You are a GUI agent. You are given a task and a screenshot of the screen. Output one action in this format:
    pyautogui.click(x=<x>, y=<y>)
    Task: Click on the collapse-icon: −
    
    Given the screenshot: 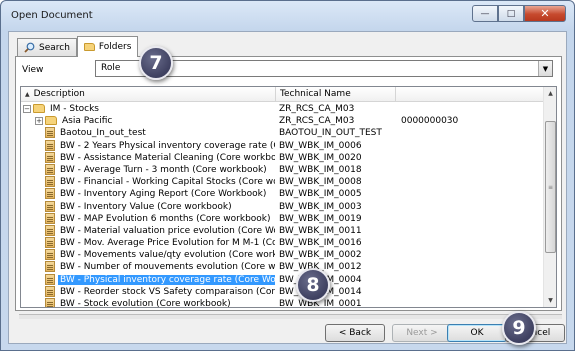 What is the action you would take?
    pyautogui.click(x=27, y=108)
    